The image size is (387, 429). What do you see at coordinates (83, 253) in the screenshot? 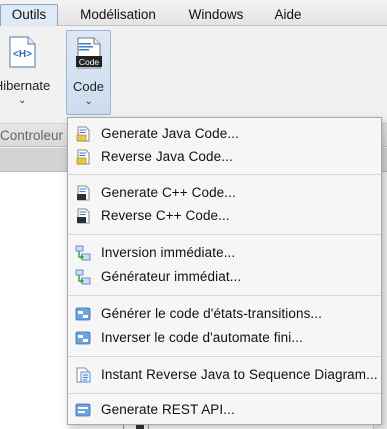
I see `instant-reverse-icon` at bounding box center [83, 253].